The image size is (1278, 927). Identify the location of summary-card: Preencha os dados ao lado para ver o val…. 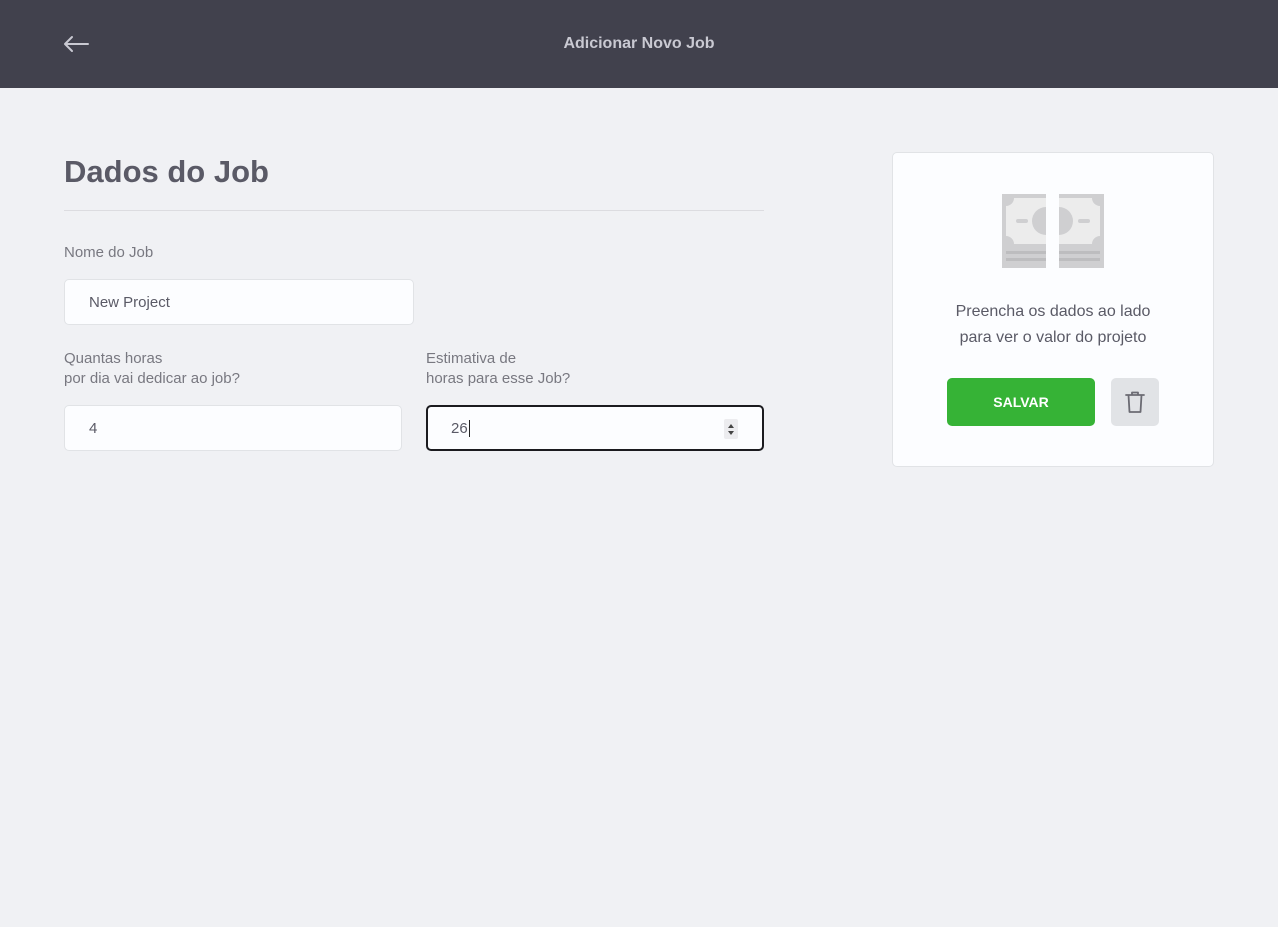
(1053, 309).